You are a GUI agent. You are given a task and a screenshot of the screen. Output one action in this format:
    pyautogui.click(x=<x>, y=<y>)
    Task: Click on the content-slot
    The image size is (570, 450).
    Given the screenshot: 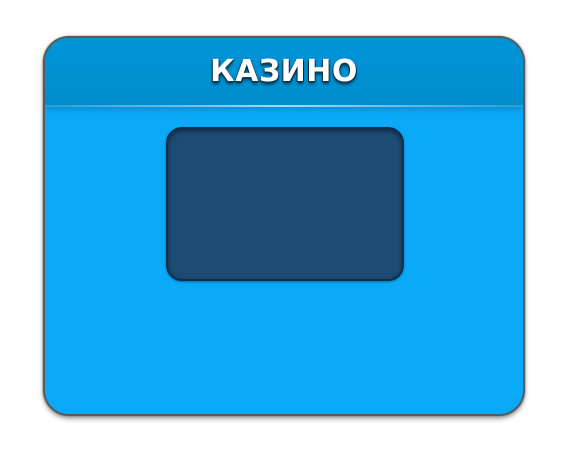 What is the action you would take?
    pyautogui.click(x=285, y=204)
    